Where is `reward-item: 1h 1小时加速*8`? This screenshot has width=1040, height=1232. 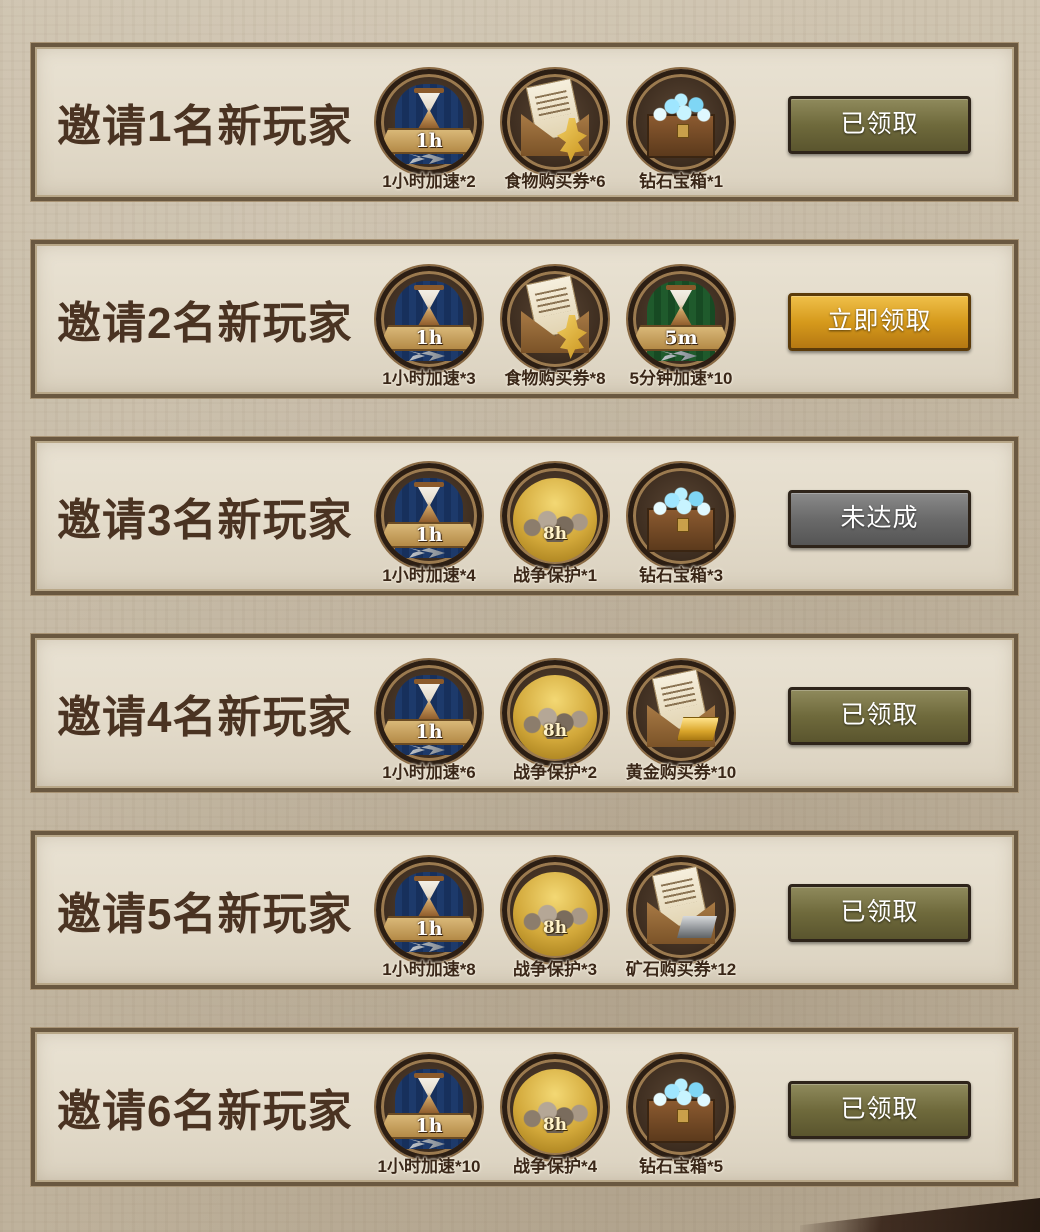 reward-item: 1h 1小时加速*8 is located at coordinates (429, 920).